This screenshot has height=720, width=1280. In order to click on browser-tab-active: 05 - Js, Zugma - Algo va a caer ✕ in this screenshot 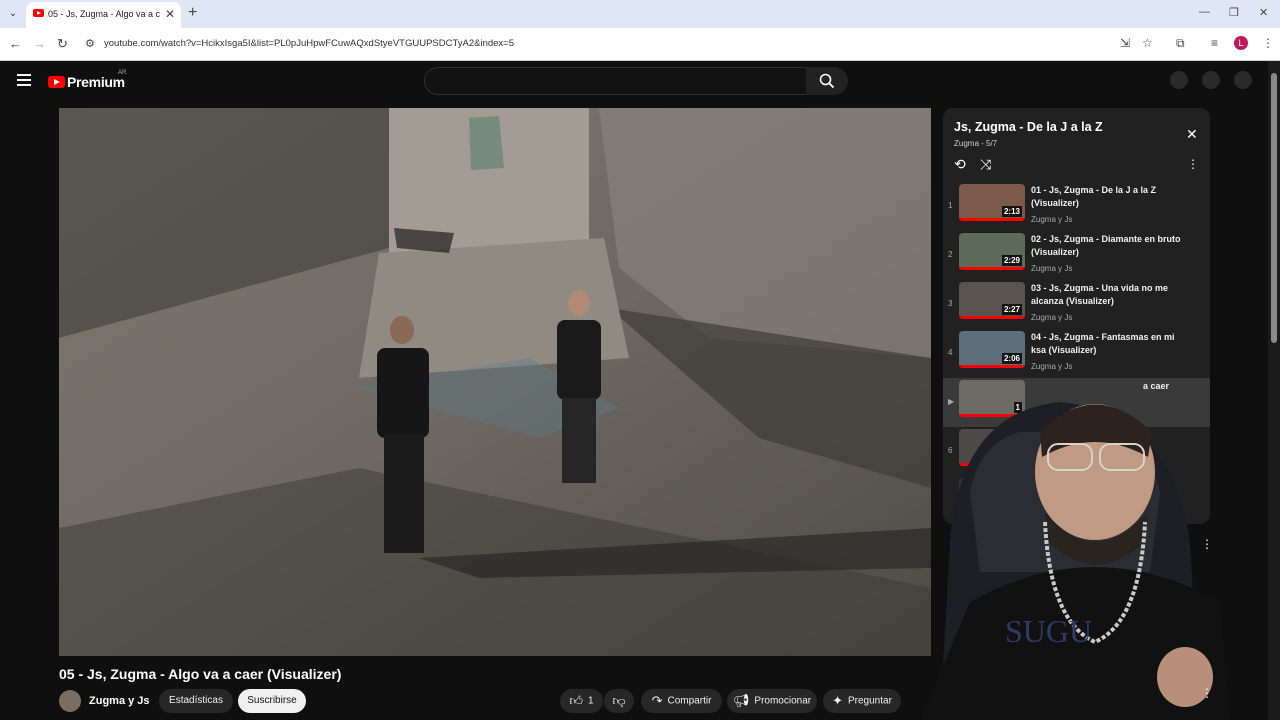, I will do `click(103, 15)`.